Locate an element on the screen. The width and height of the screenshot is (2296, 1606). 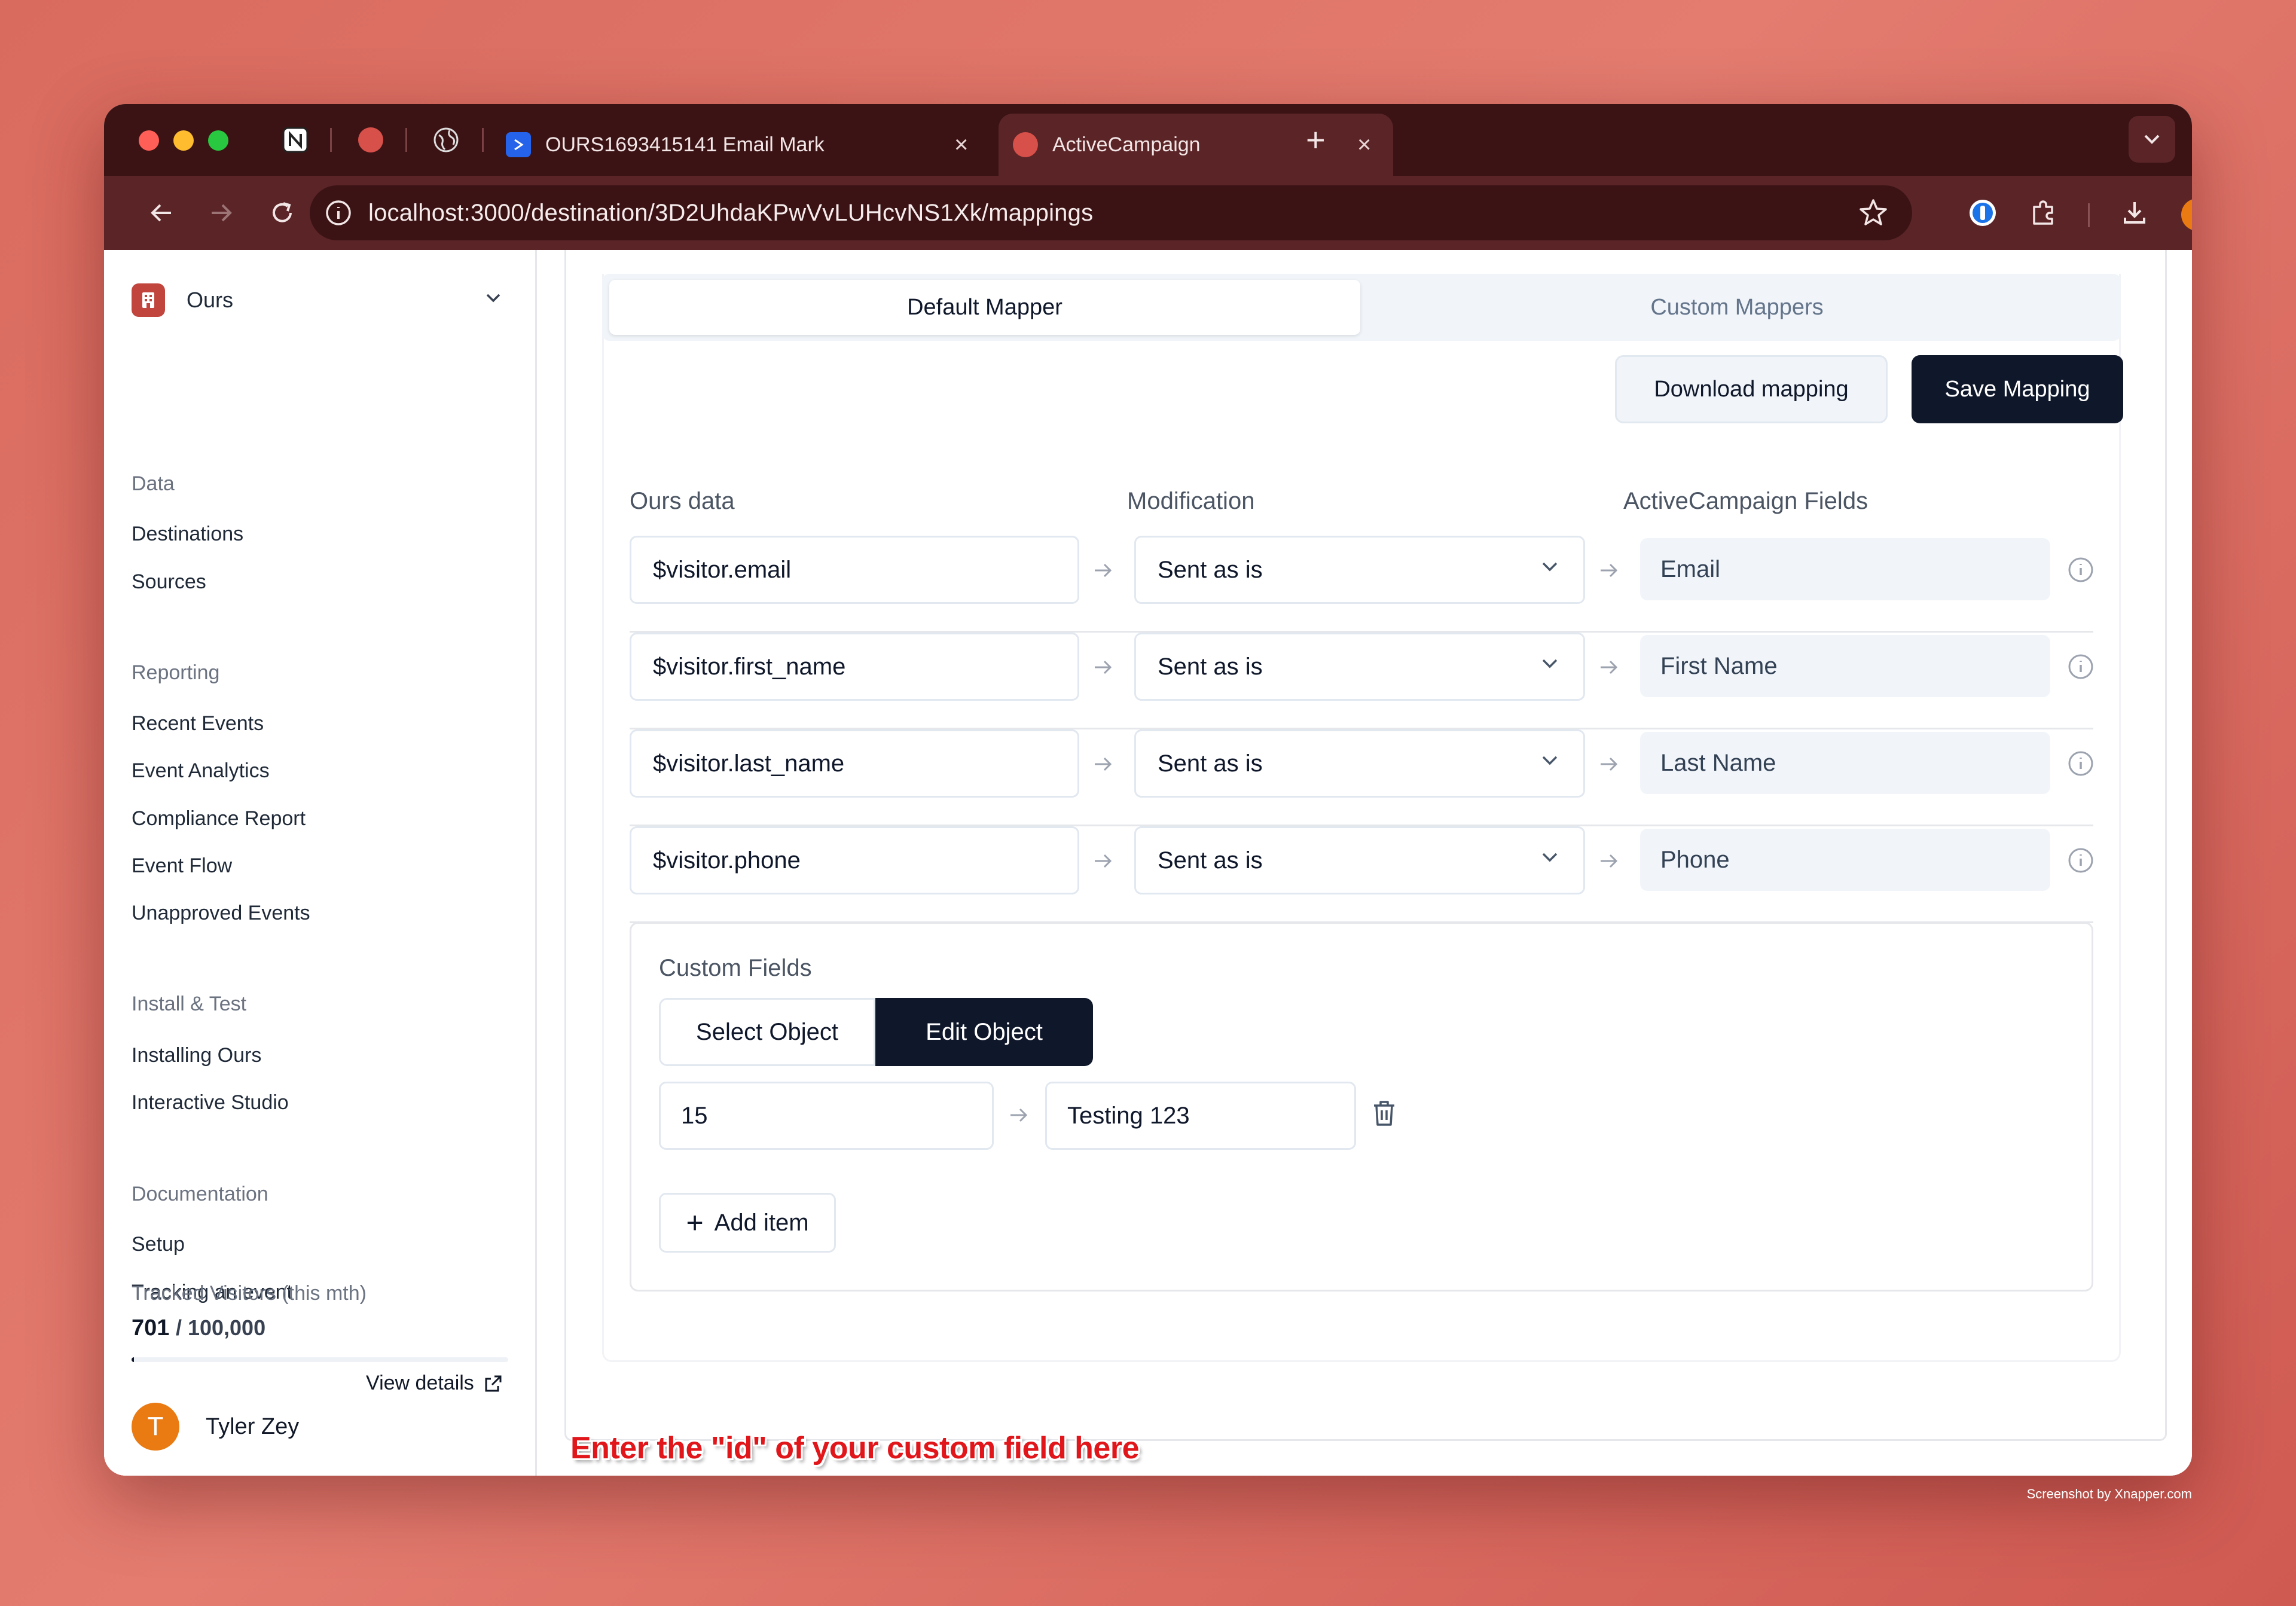
back-button is located at coordinates (161, 213).